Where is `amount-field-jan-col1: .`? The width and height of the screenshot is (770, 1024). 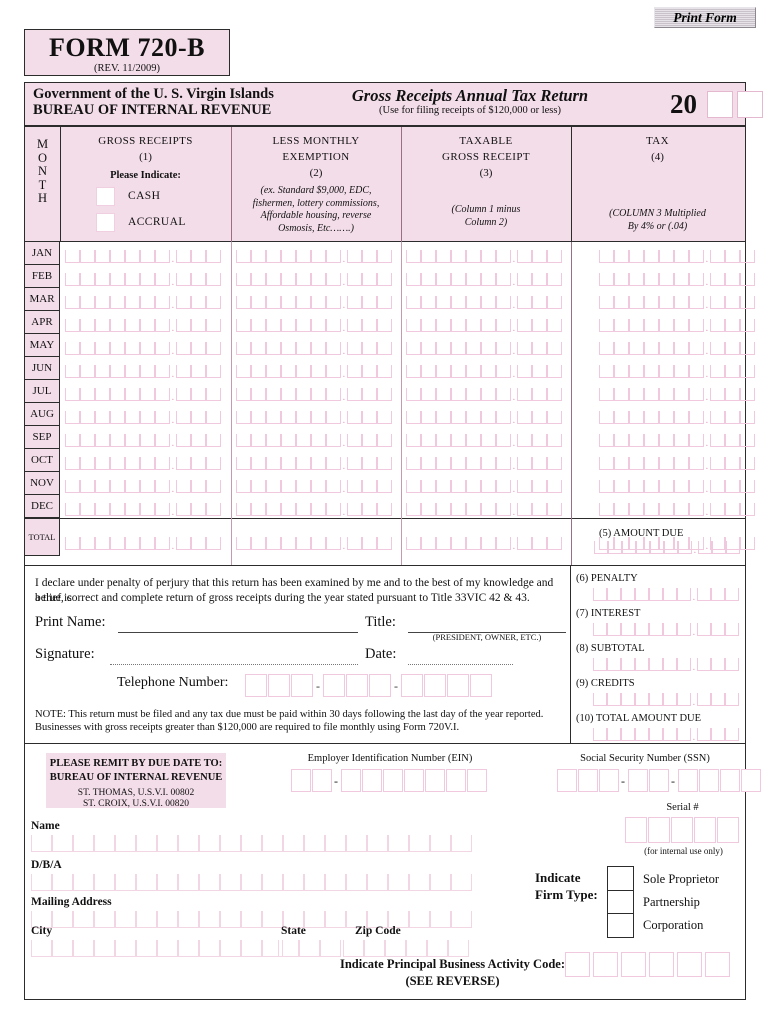
amount-field-jan-col1: . is located at coordinates (143, 257).